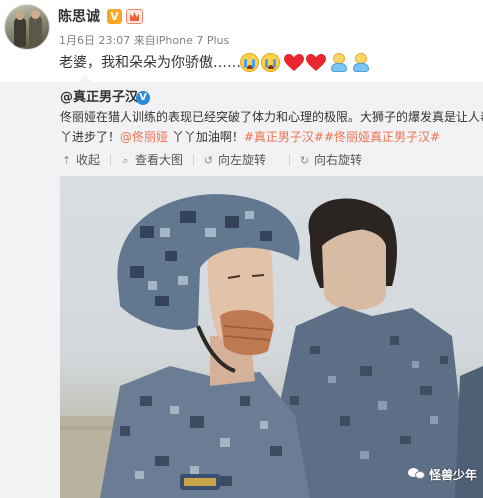  What do you see at coordinates (416, 474) in the screenshot?
I see `wechat-icon` at bounding box center [416, 474].